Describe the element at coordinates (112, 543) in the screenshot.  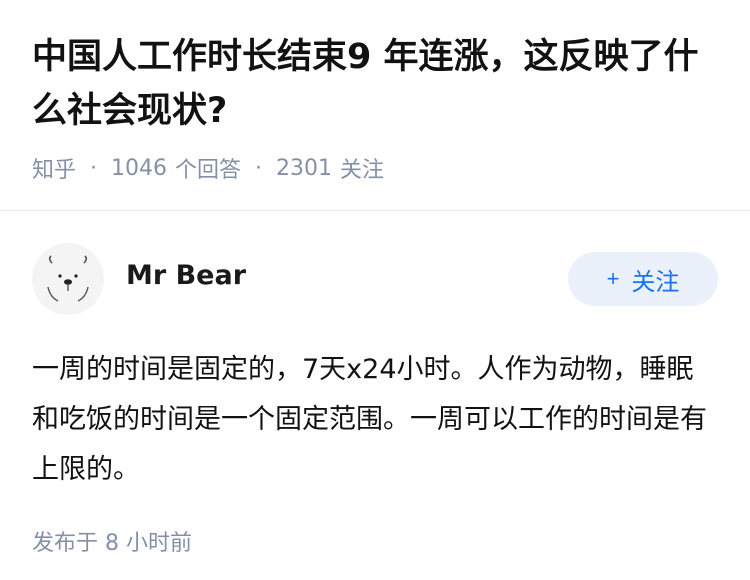
I see `publish-time: 发布于 8 小时前` at that location.